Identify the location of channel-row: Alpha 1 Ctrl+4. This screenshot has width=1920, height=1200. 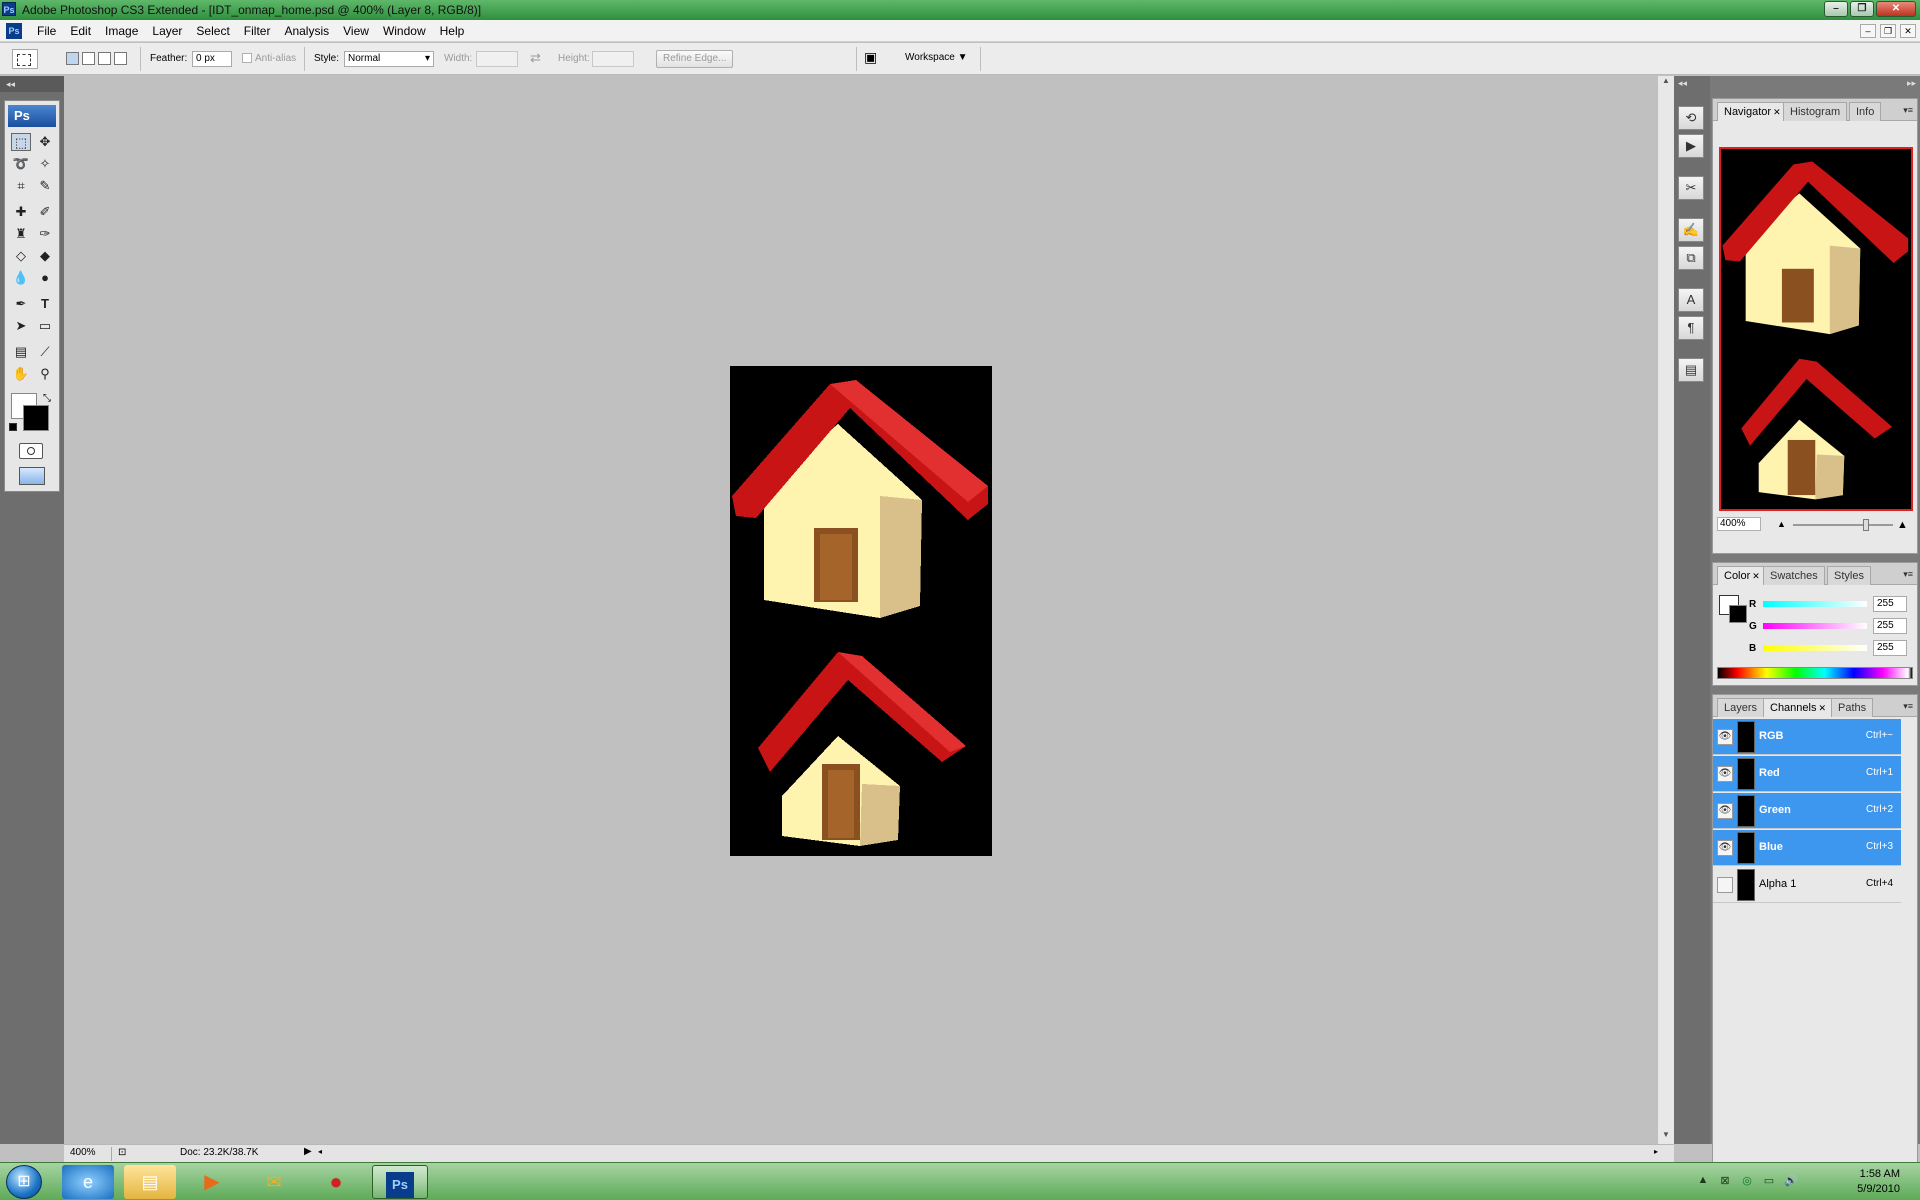
(1807, 885).